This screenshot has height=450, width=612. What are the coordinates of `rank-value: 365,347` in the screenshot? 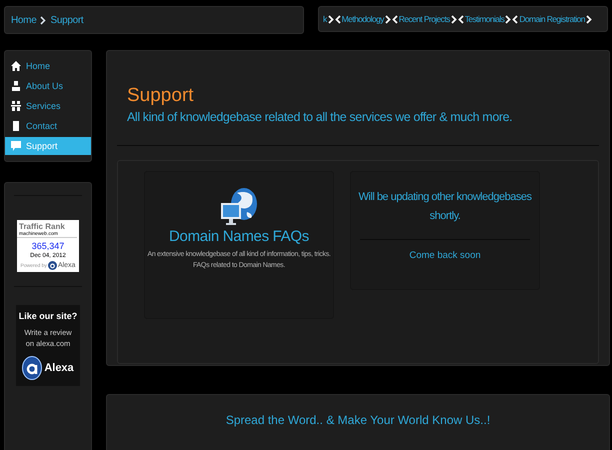 It's located at (48, 246).